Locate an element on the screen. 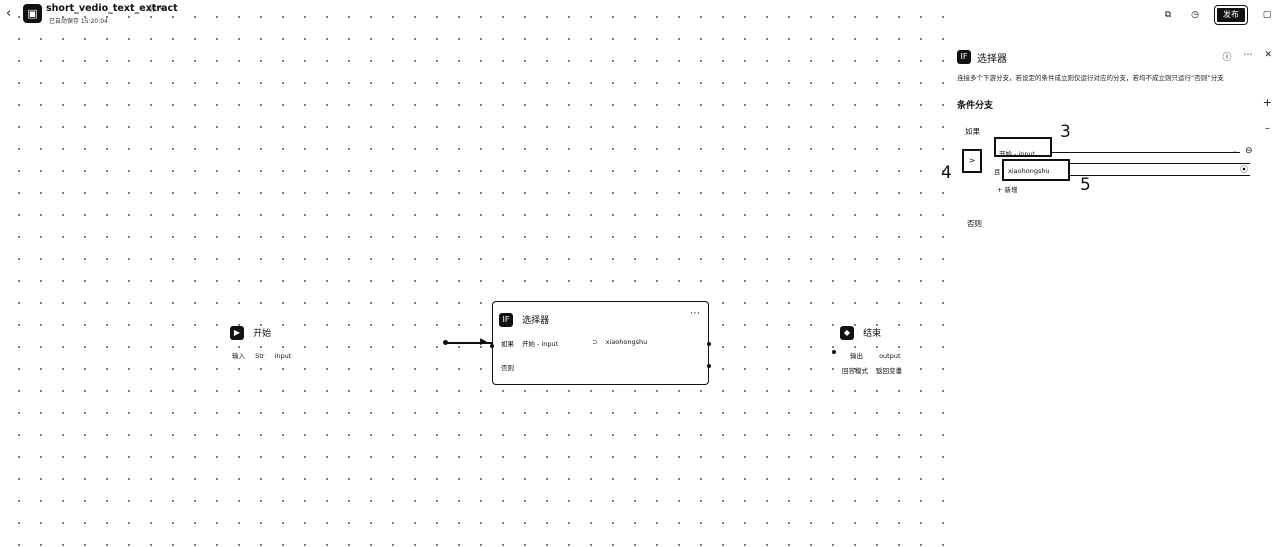 The height and width of the screenshot is (547, 1280). section-title: 条件分支 is located at coordinates (975, 106).